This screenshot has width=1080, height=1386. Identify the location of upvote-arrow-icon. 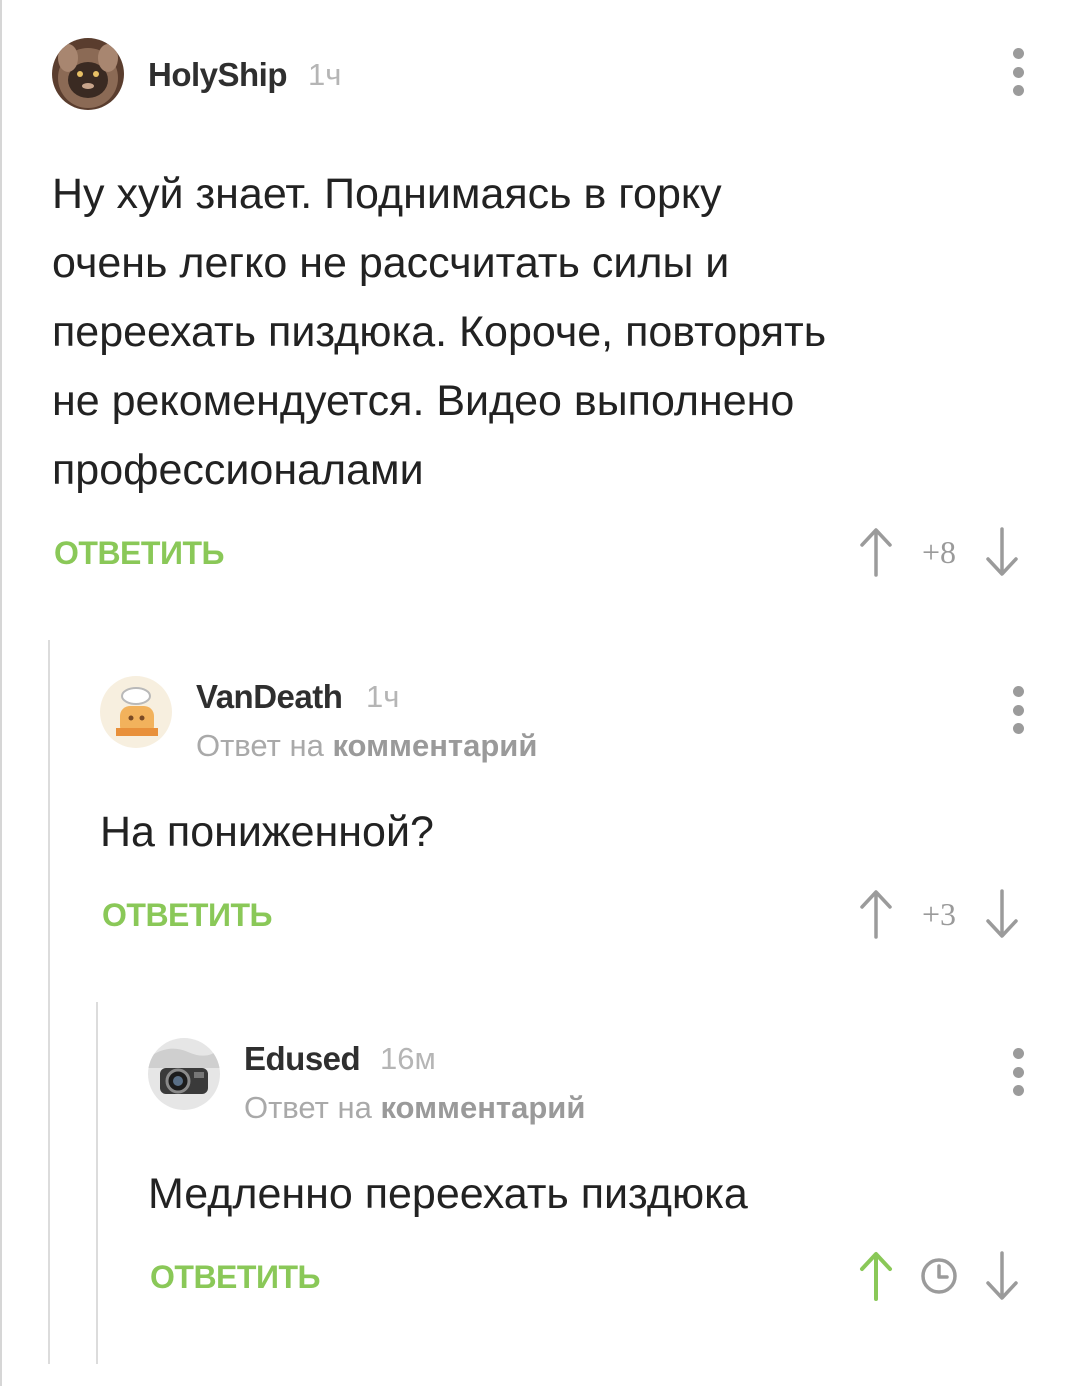
(876, 1276).